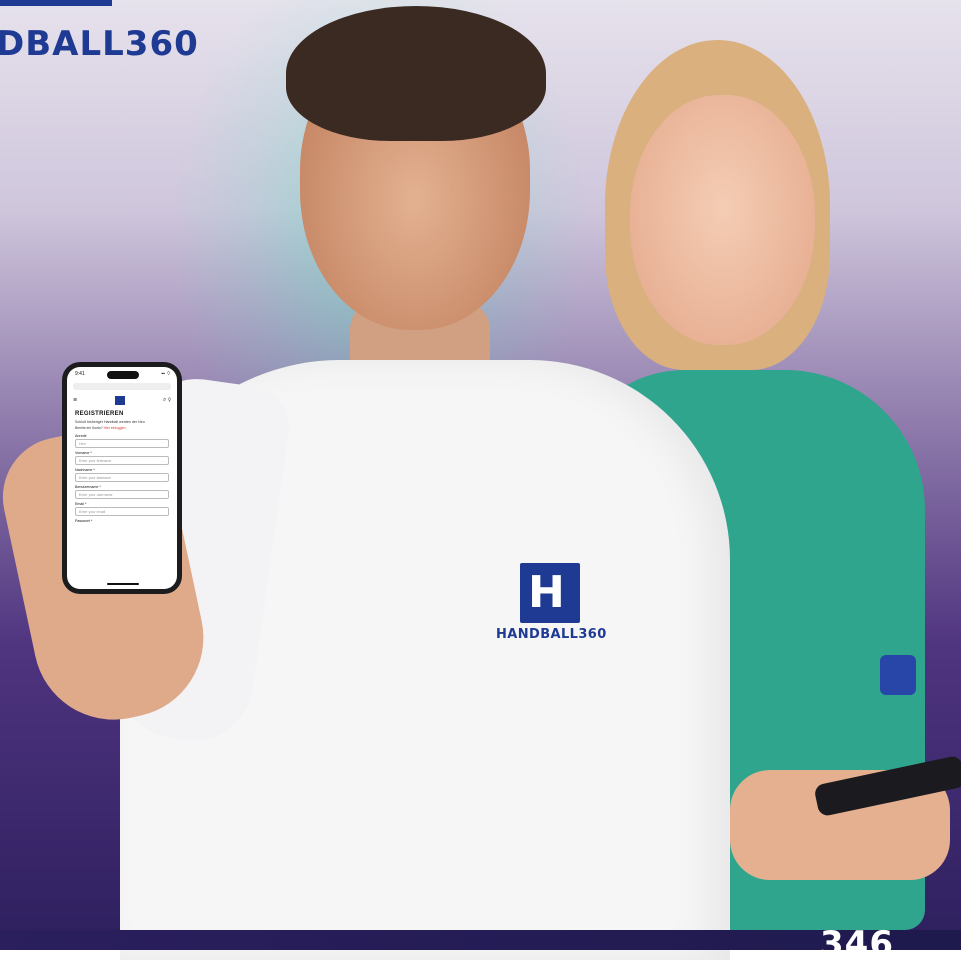 The width and height of the screenshot is (961, 964). What do you see at coordinates (416, 73) in the screenshot?
I see `man-hair` at bounding box center [416, 73].